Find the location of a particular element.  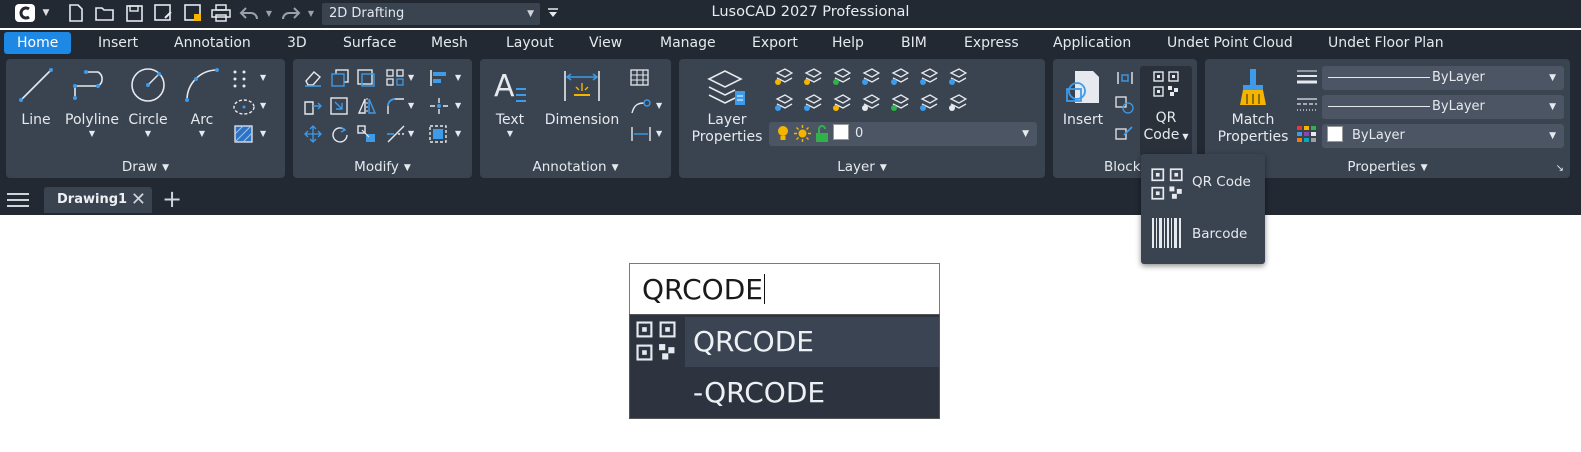

block-attribute-icon is located at coordinates (1125, 78).